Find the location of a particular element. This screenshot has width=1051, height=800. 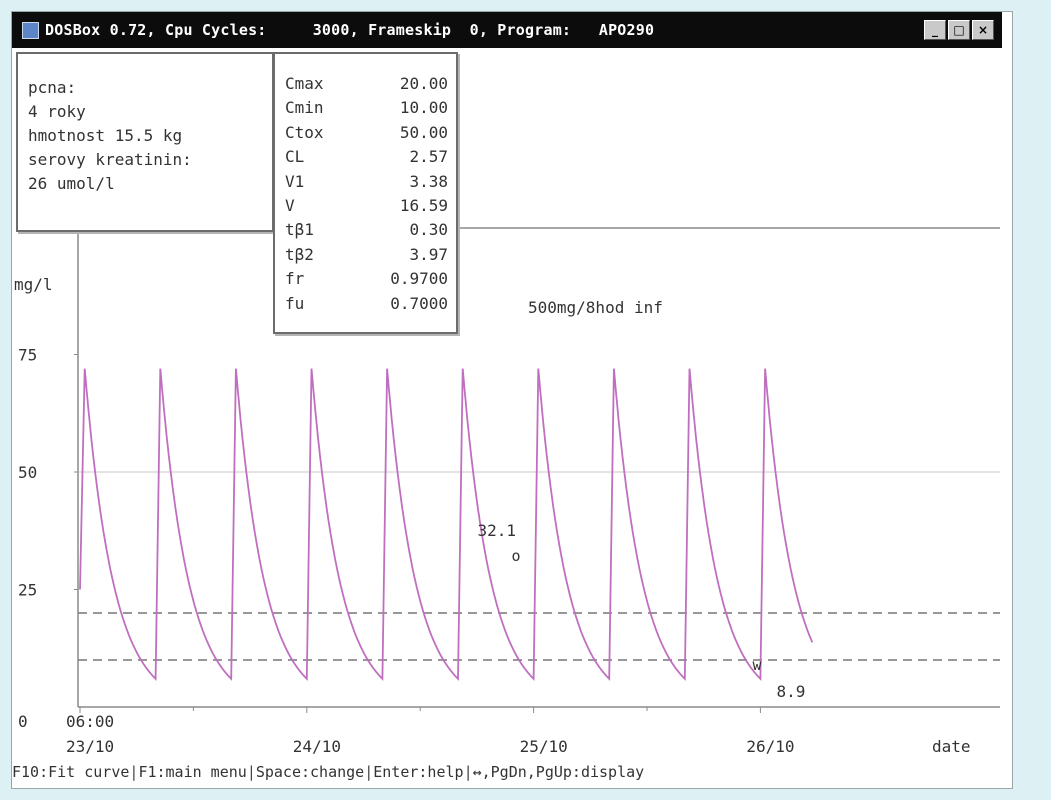

point-marker: w is located at coordinates (758, 665).